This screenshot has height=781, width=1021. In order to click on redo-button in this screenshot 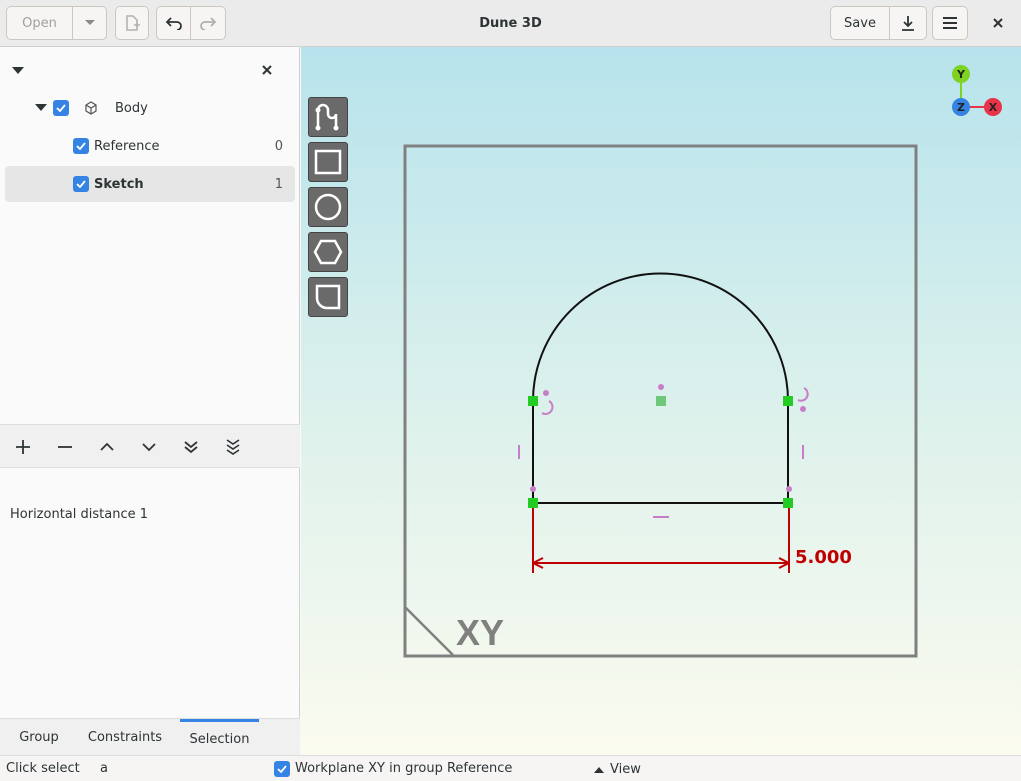, I will do `click(208, 23)`.